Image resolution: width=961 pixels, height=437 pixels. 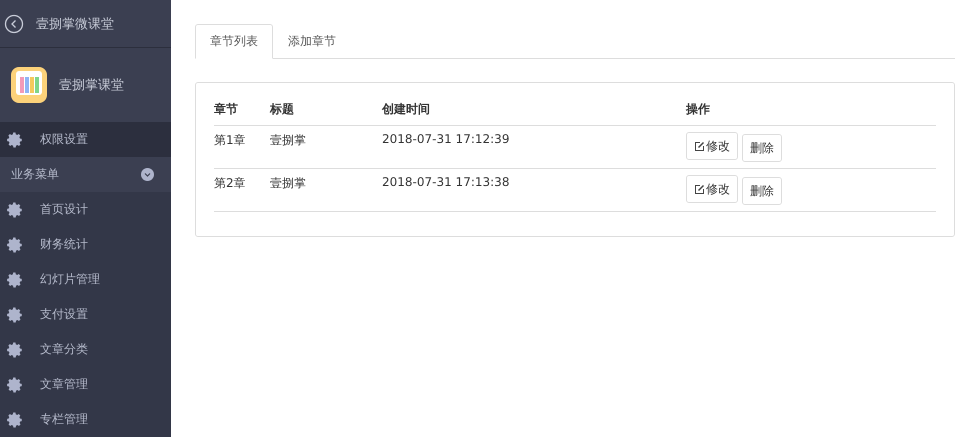 I want to click on tab: 章节列表, so click(x=234, y=41).